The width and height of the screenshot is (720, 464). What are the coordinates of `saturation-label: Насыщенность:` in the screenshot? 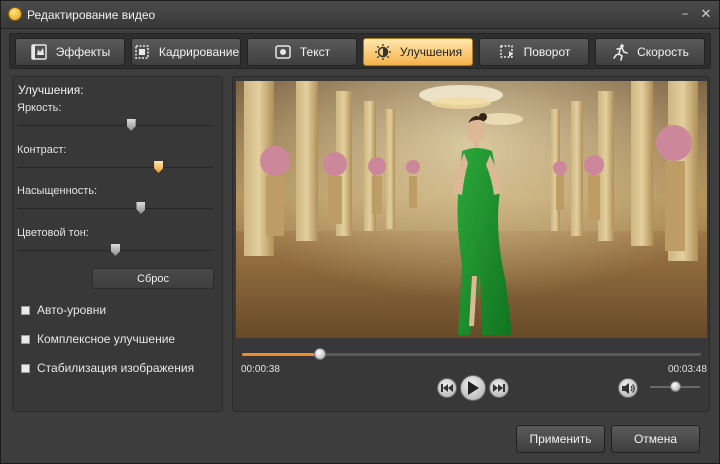 It's located at (57, 191).